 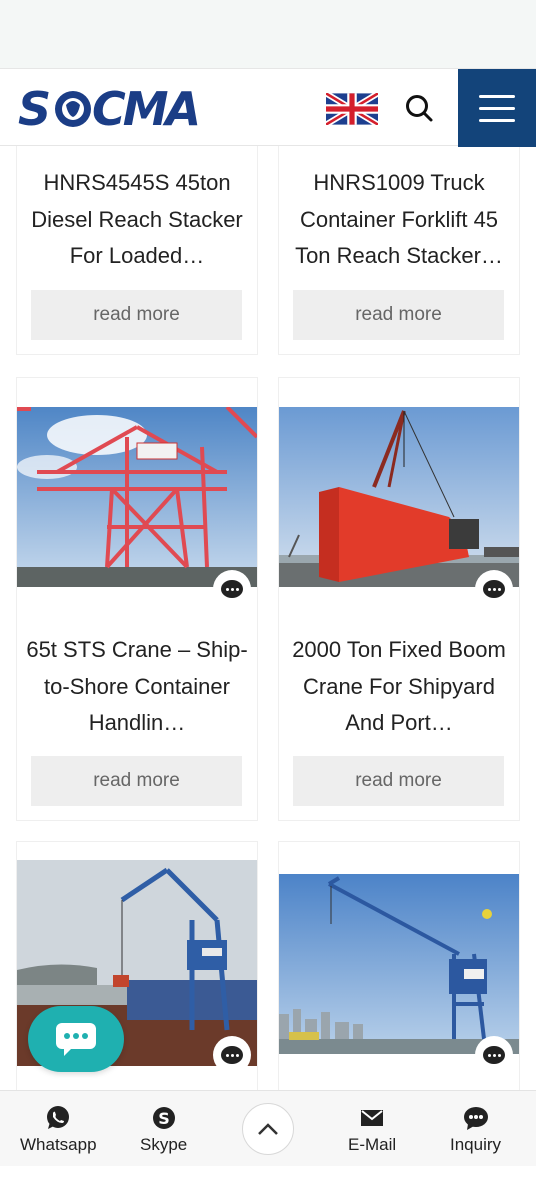 I want to click on socma-logo-icon: S CMA, so click(x=109, y=109).